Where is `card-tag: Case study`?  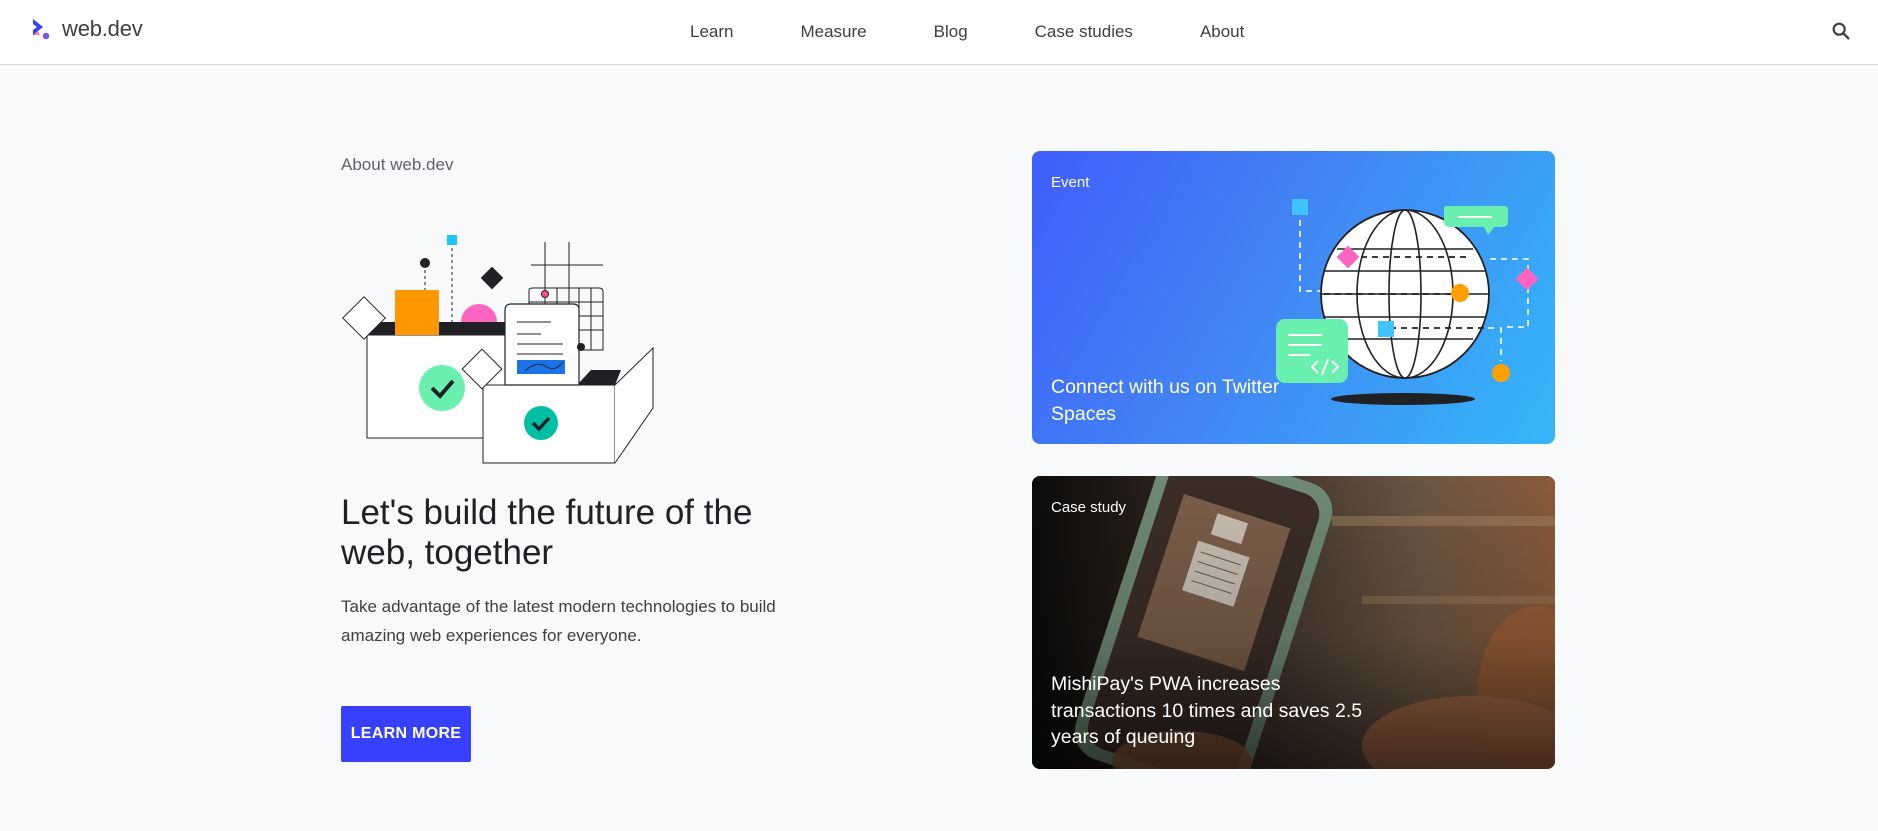 card-tag: Case study is located at coordinates (1089, 507).